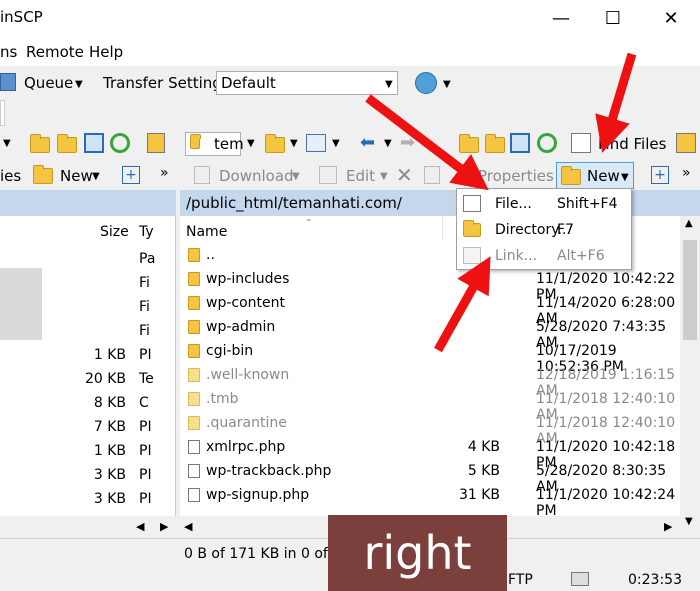 This screenshot has width=700, height=591. I want to click on menu-item-directory-shortcut: F7, so click(565, 230).